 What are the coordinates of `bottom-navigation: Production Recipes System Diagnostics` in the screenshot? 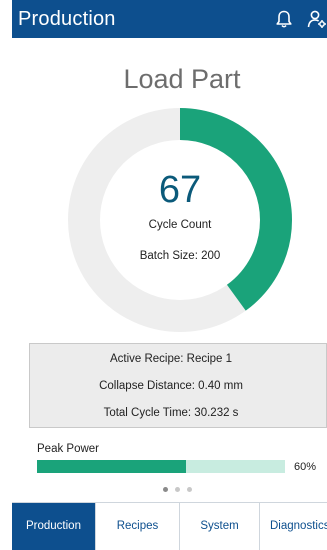 It's located at (169, 526).